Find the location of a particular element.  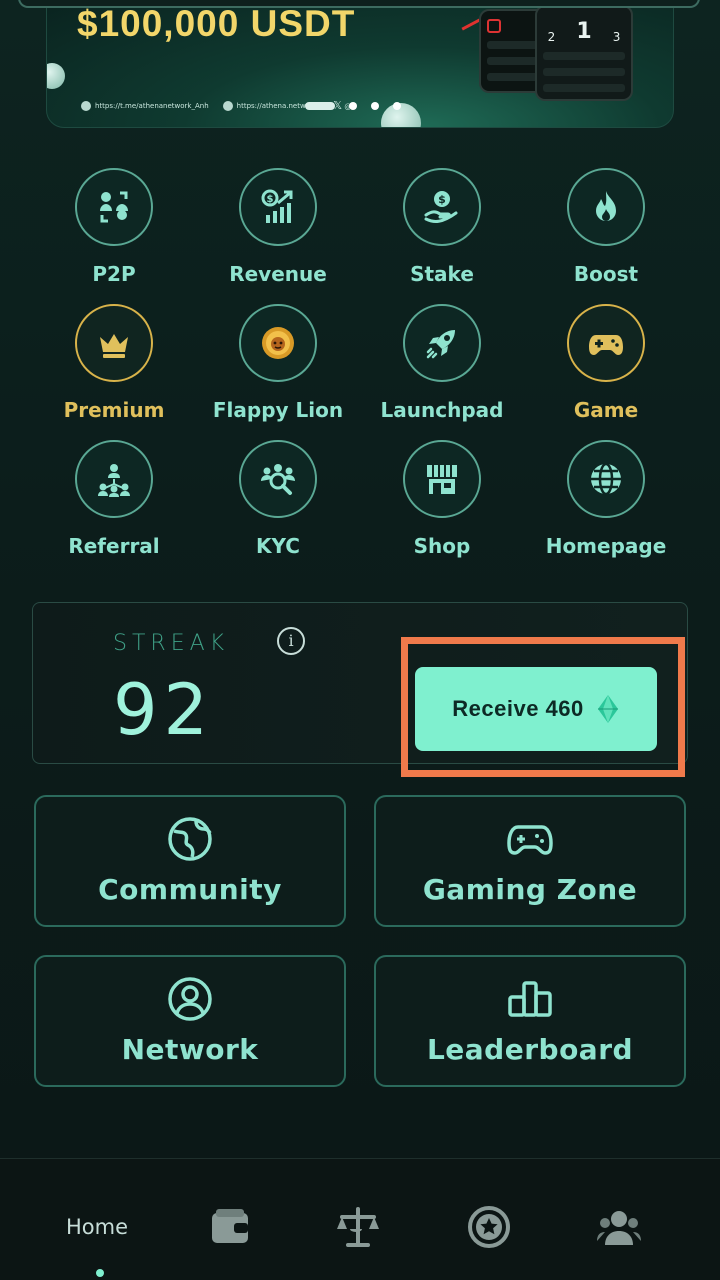

p2p-exchange-icon is located at coordinates (114, 207).